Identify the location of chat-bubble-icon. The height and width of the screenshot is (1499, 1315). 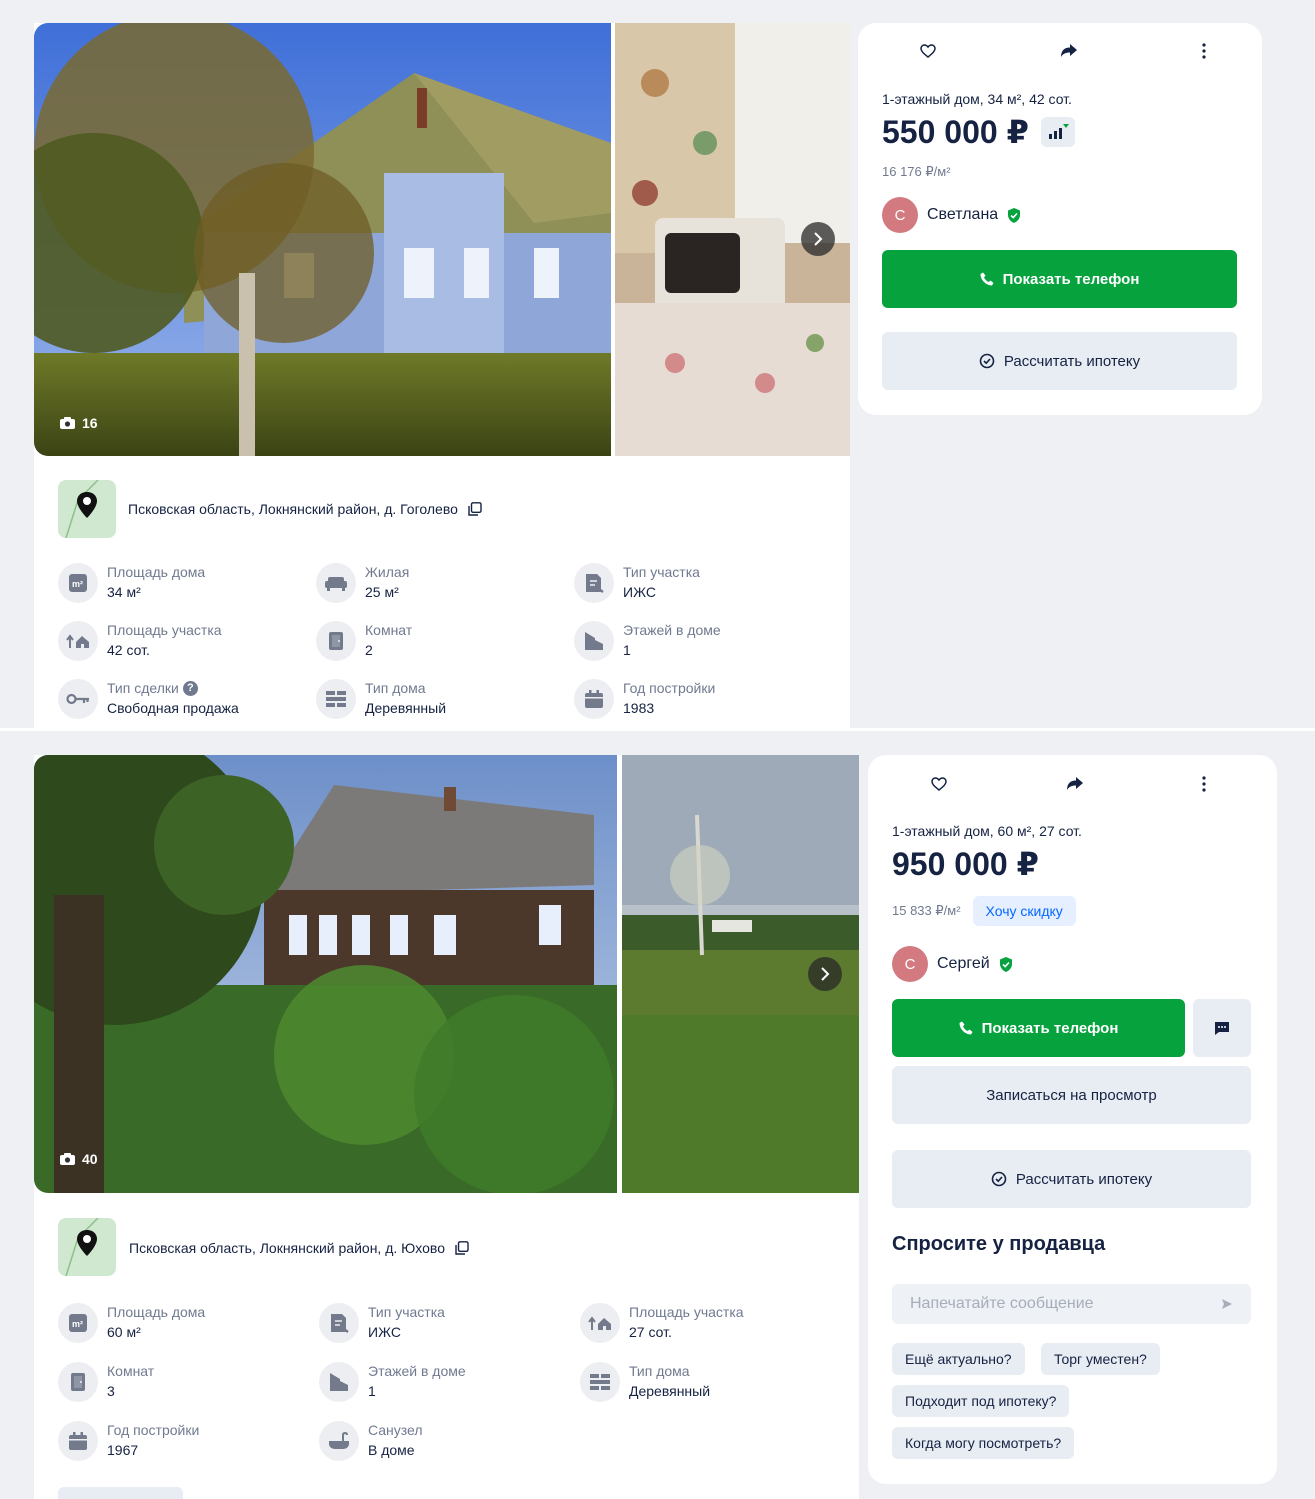
(1222, 1028).